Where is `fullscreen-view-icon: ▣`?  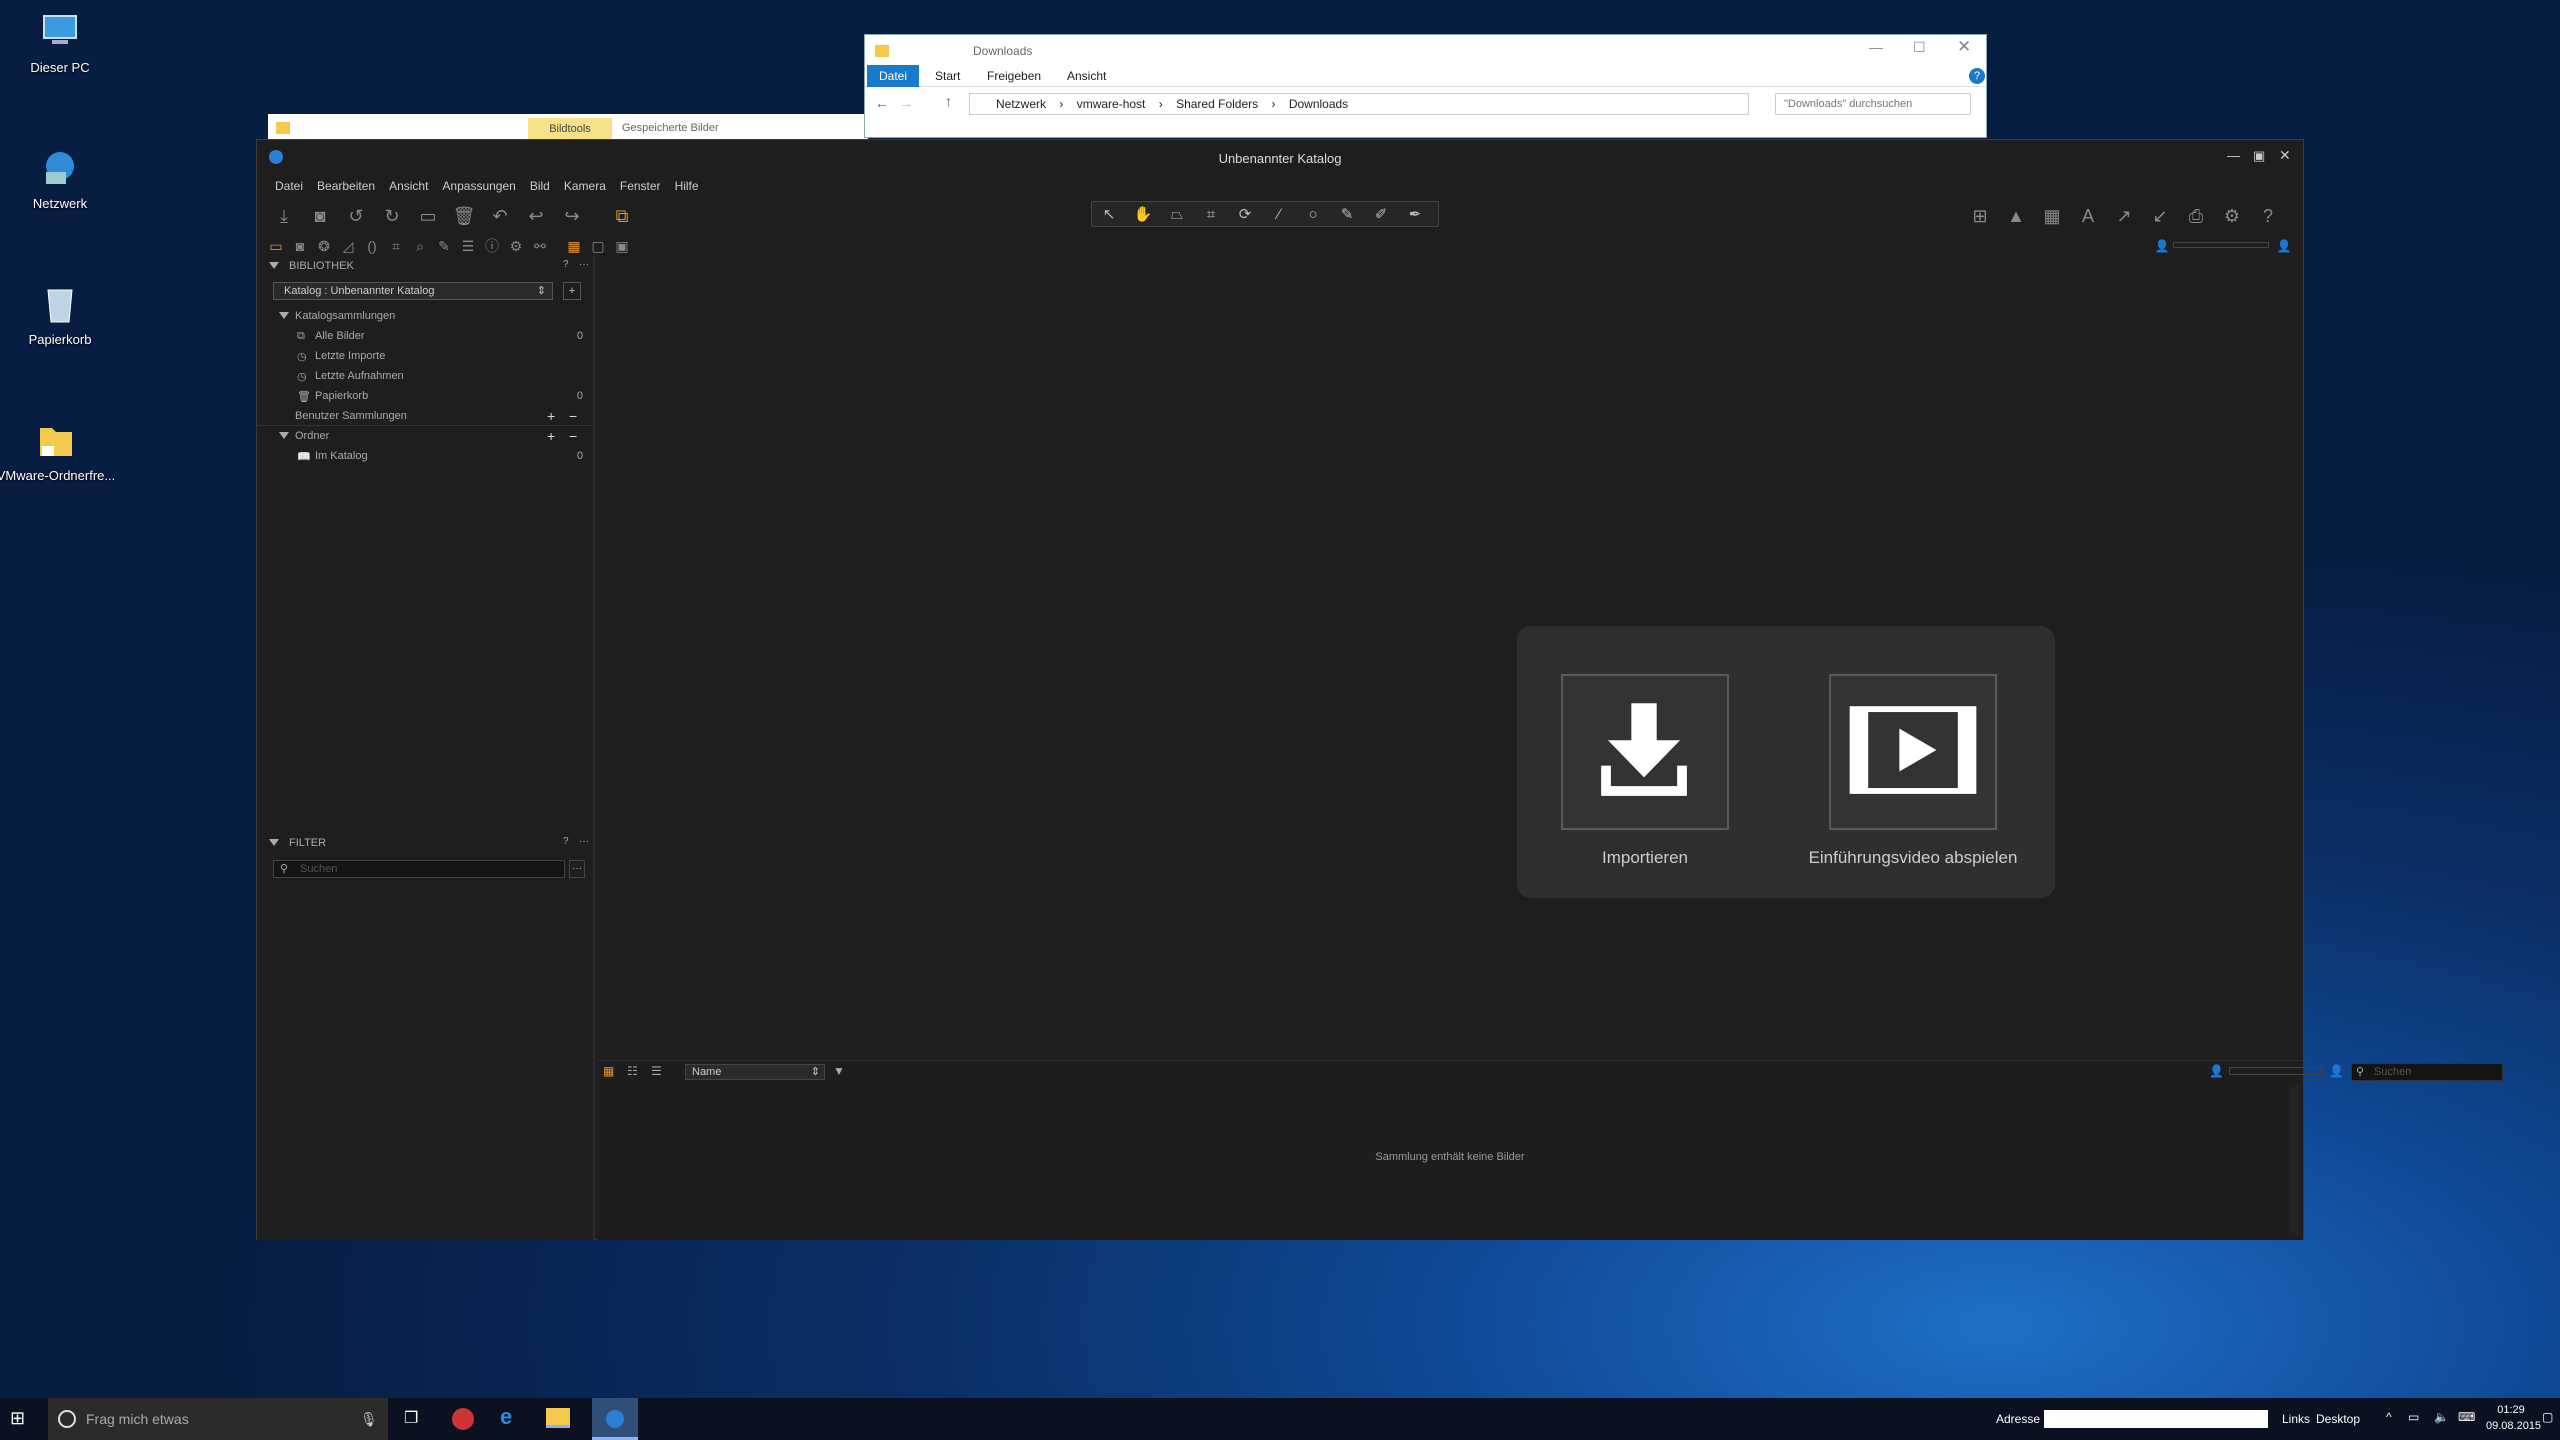
fullscreen-view-icon: ▣ is located at coordinates (622, 246).